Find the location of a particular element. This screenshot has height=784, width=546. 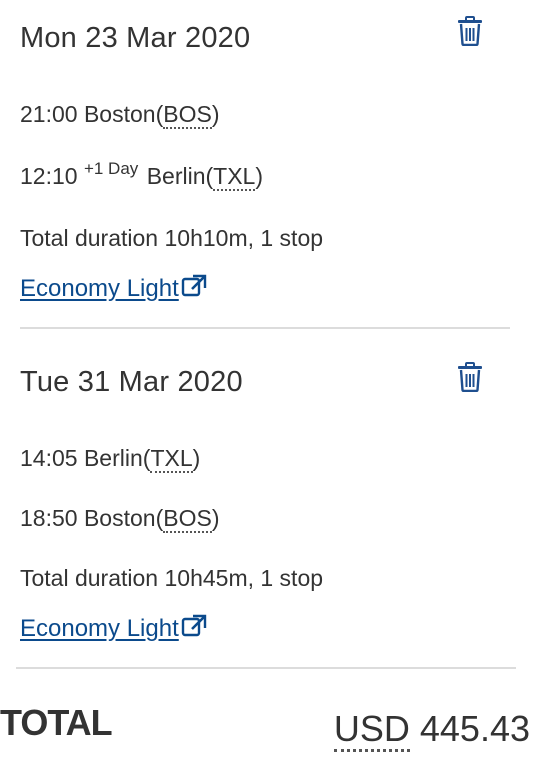

departure-line: 21:00 Boston(BOS) is located at coordinates (120, 115).